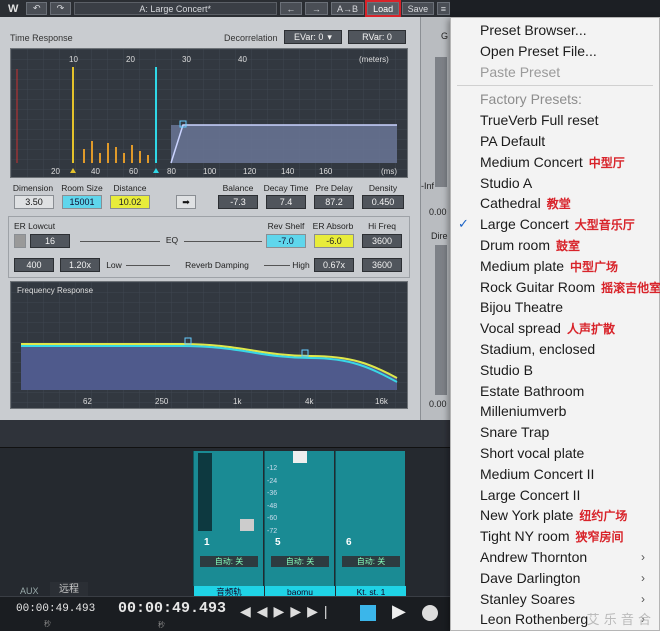 This screenshot has height=631, width=660. I want to click on save-button: Save, so click(418, 8).